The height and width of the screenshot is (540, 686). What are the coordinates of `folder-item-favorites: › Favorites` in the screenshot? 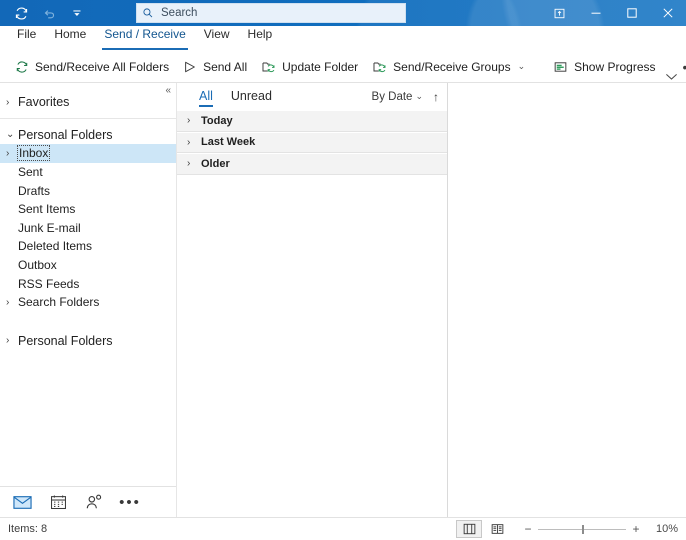 It's located at (88, 102).